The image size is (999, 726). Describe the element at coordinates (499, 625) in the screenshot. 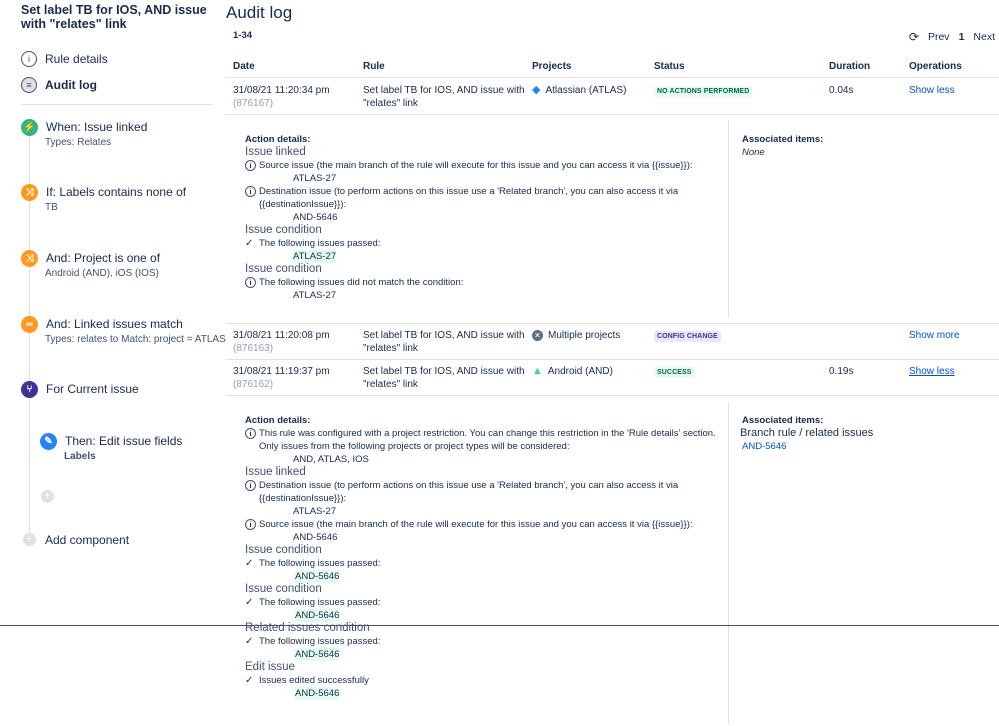

I see `page-divider` at that location.